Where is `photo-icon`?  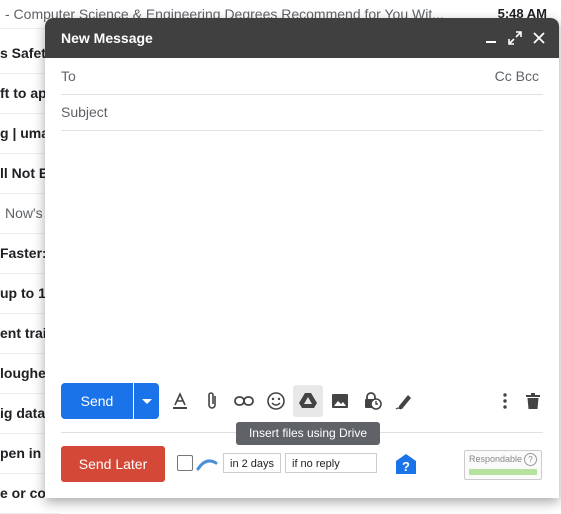 photo-icon is located at coordinates (340, 401).